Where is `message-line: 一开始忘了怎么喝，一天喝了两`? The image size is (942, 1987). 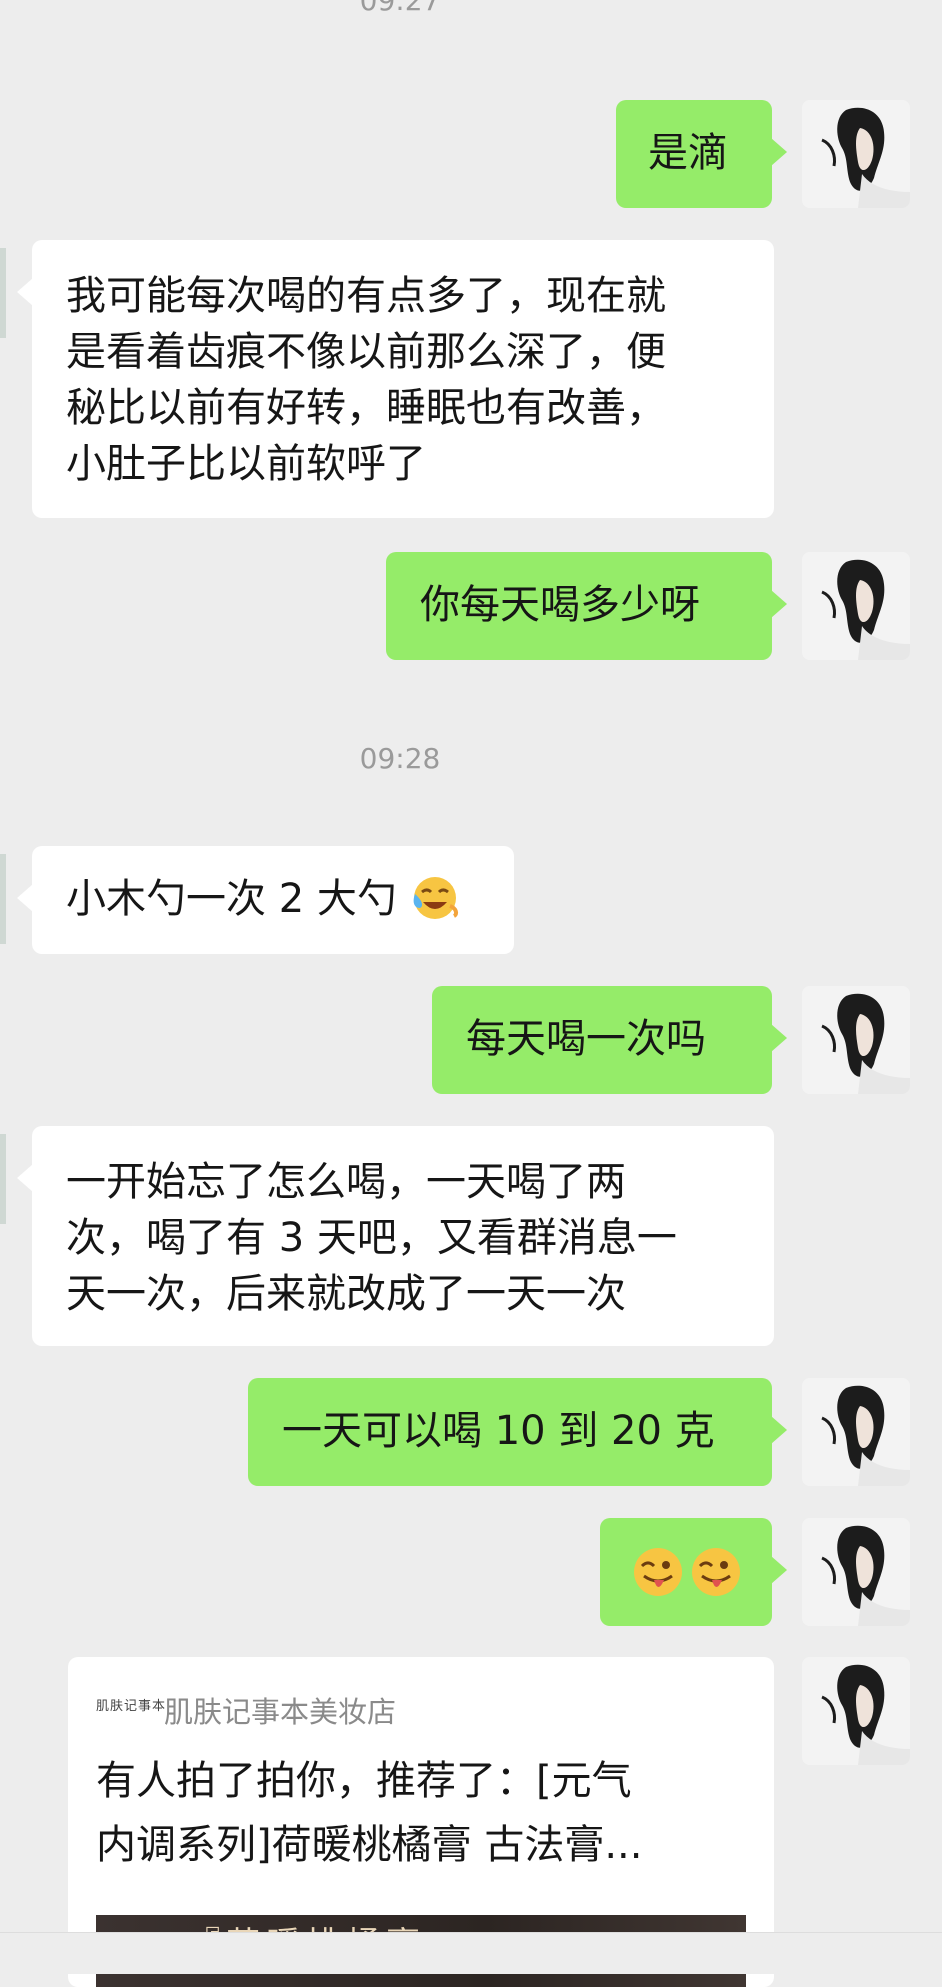
message-line: 一开始忘了怎么喝，一天喝了两 is located at coordinates (346, 1182).